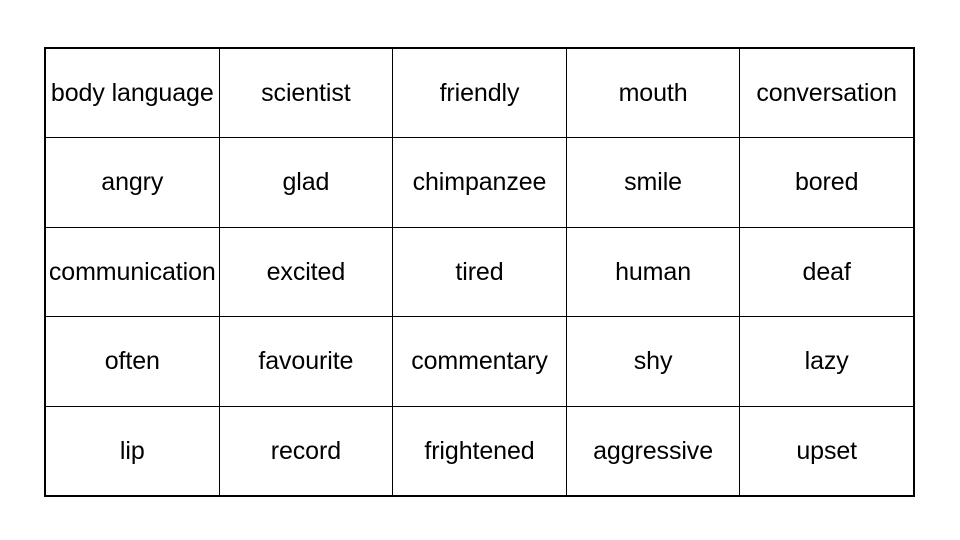 The image size is (960, 540). I want to click on word-cell-label: glad, so click(306, 182).